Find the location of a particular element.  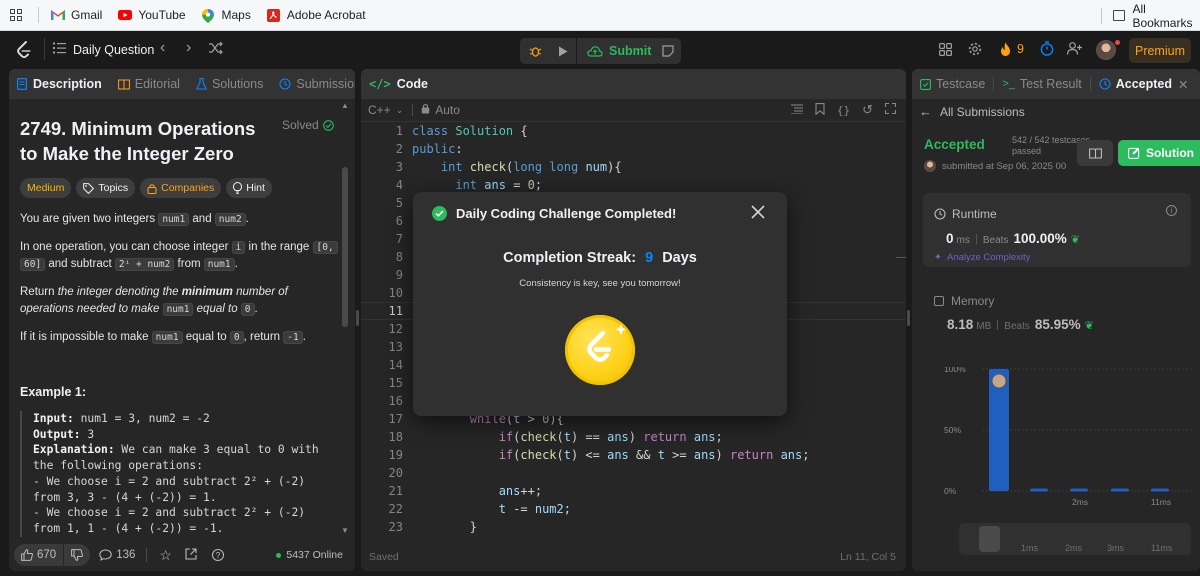

tab-submissions: Submissions is located at coordinates (313, 84).